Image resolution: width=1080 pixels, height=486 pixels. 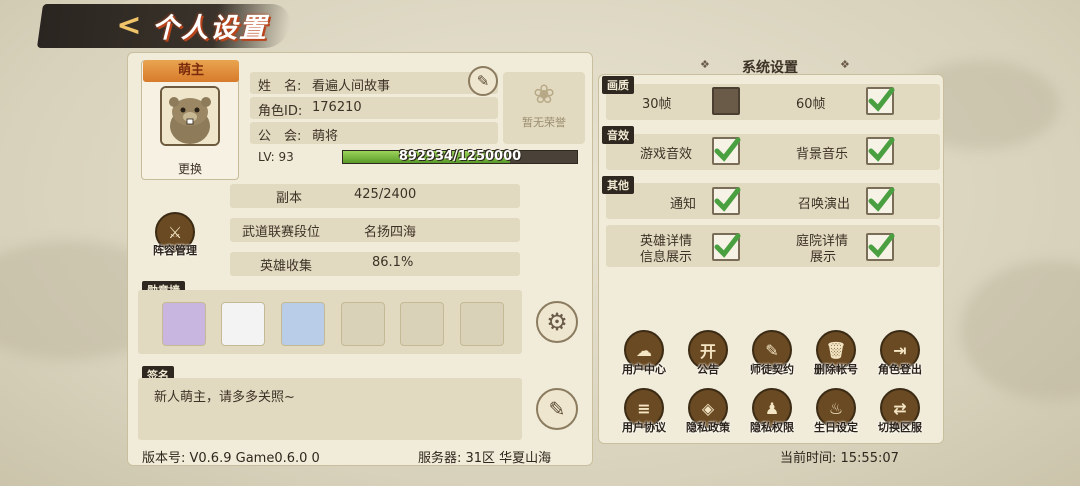 I want to click on game-sfx-label: 游戏音效, so click(x=666, y=154).